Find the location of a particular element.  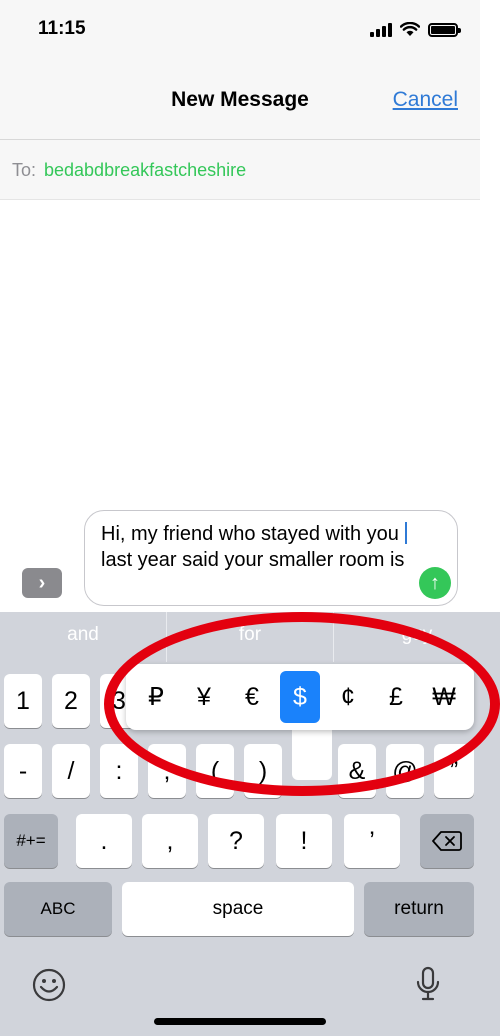

space-key: space is located at coordinates (238, 909).